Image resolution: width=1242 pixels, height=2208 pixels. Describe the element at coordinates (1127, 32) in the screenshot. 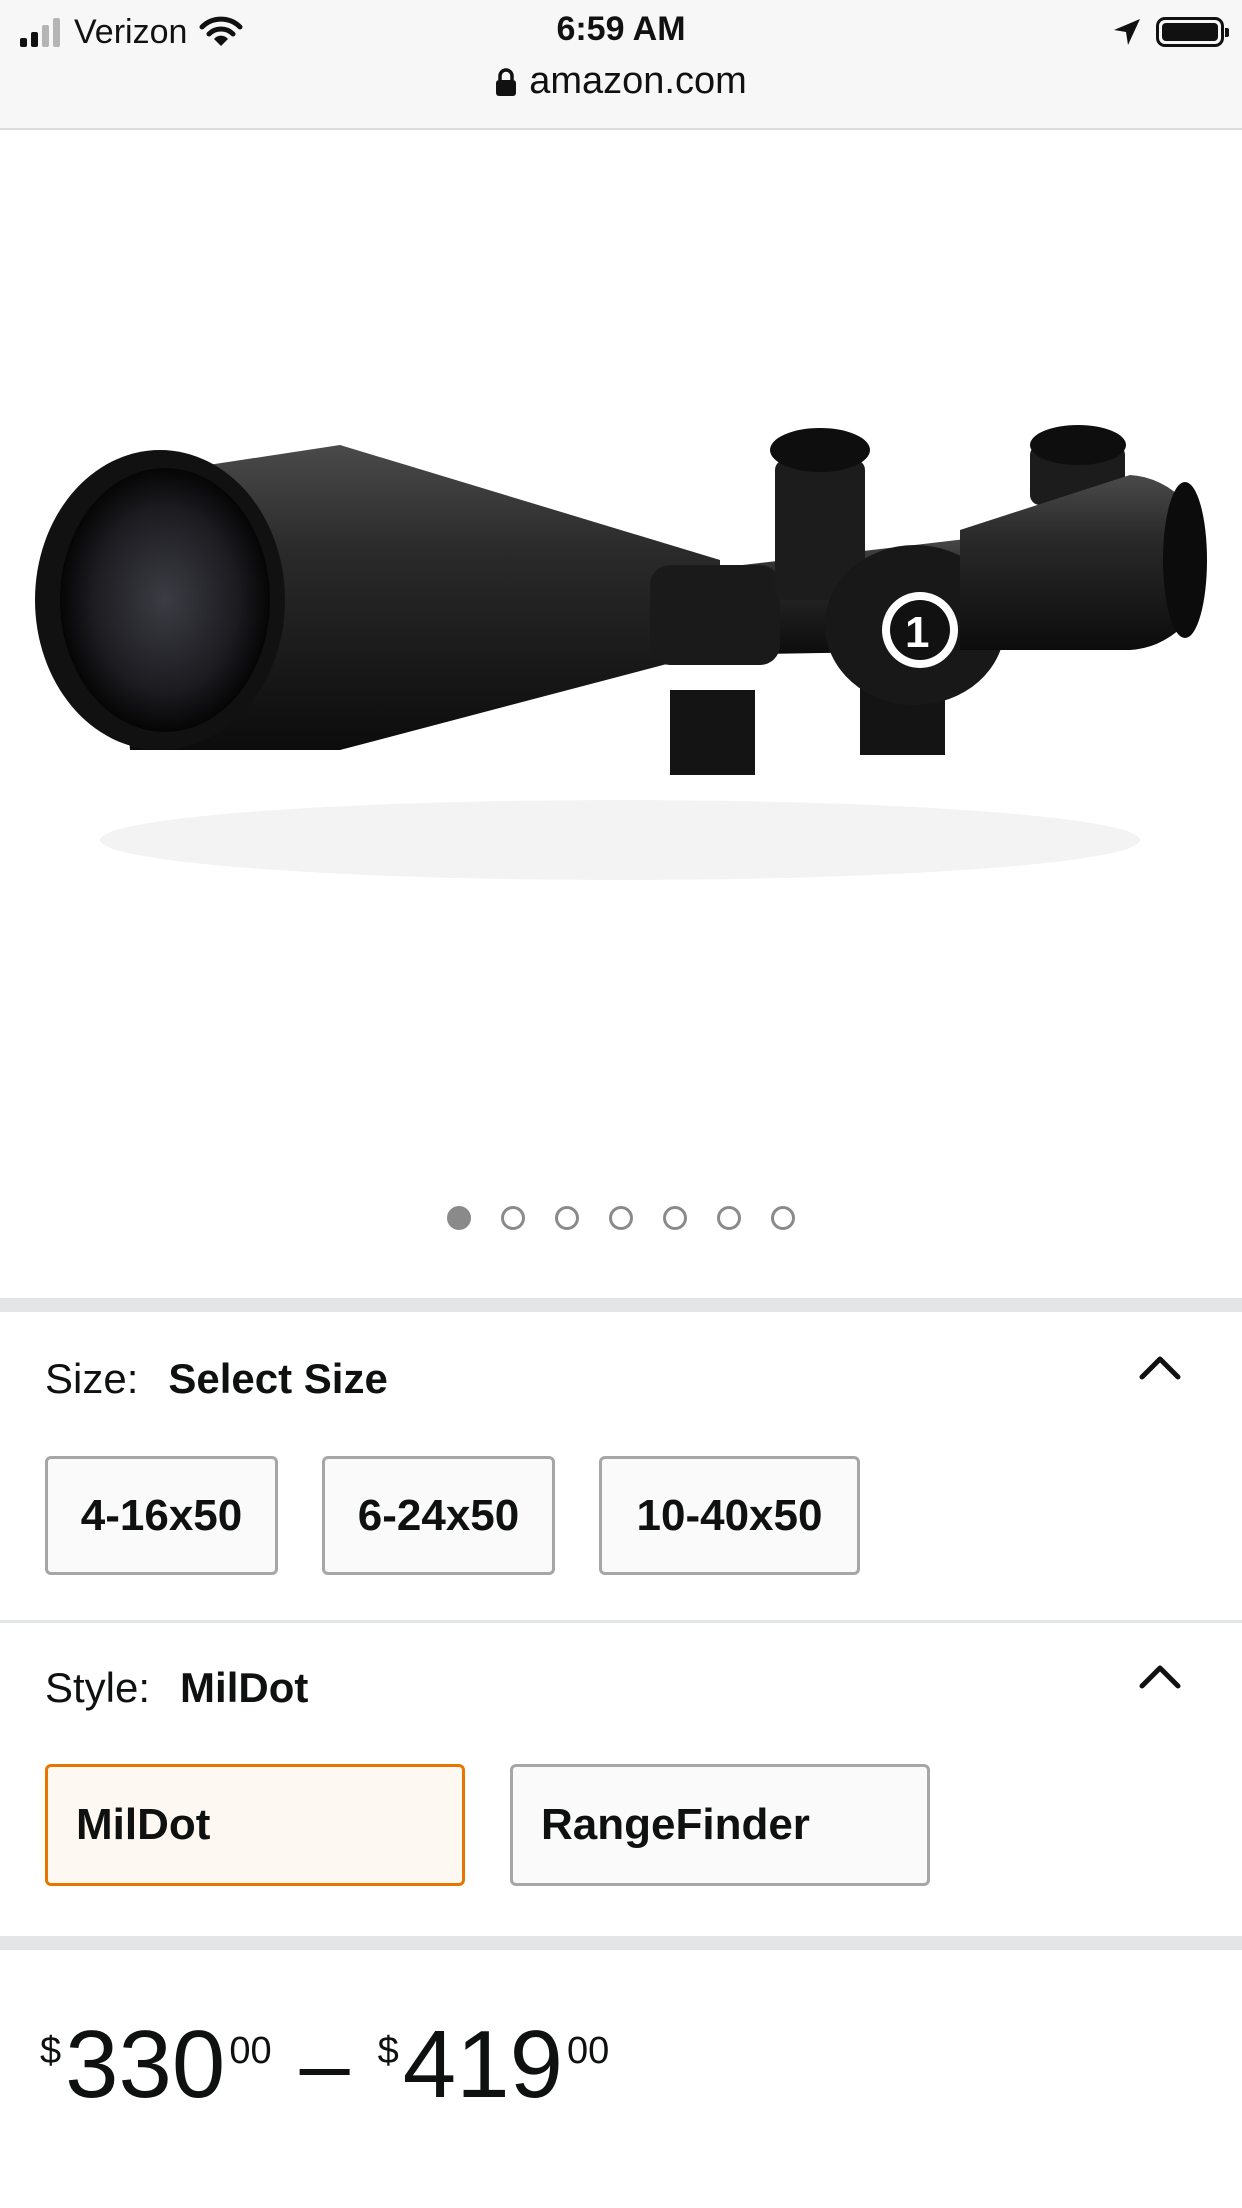

I see `location-arrow-icon` at that location.